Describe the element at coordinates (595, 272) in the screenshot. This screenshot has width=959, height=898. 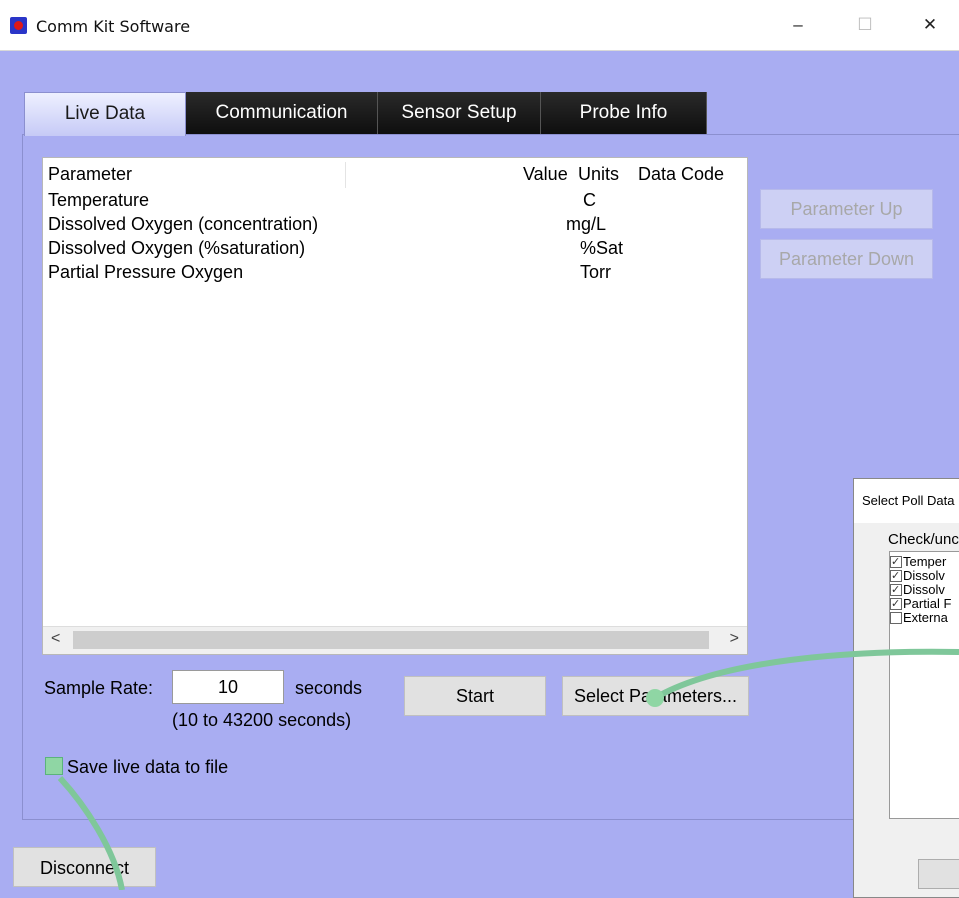
I see `parameter-units: Torr` at that location.